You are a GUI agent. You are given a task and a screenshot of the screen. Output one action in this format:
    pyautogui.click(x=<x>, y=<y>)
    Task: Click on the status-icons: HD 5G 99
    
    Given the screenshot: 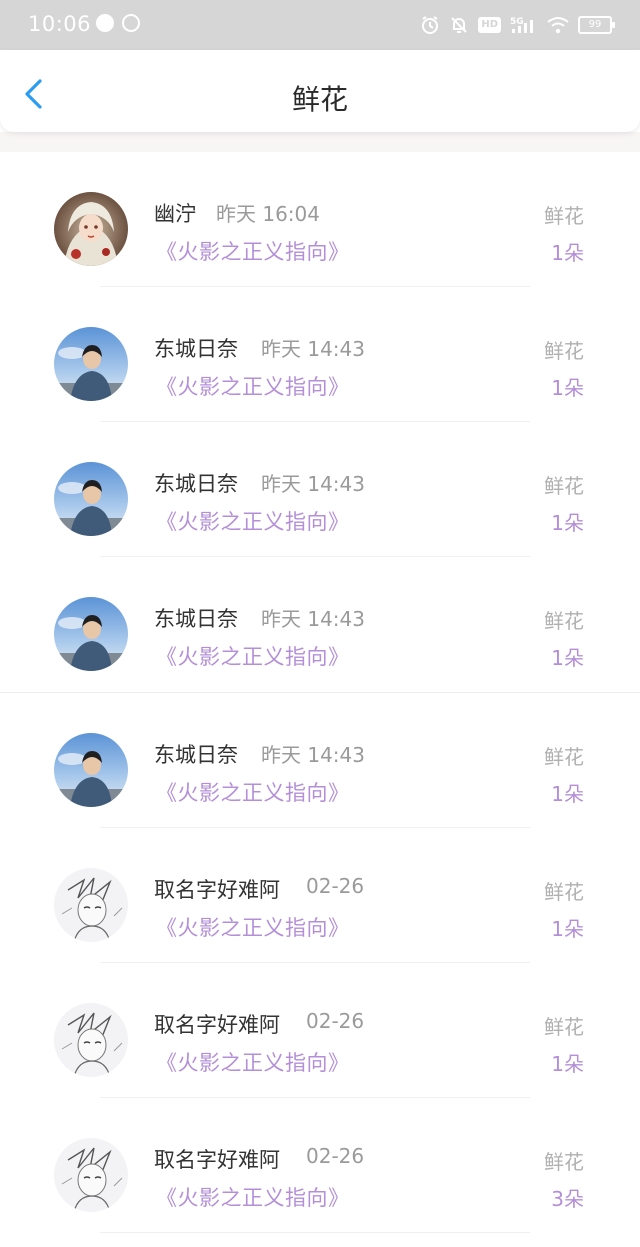 What is the action you would take?
    pyautogui.click(x=517, y=25)
    